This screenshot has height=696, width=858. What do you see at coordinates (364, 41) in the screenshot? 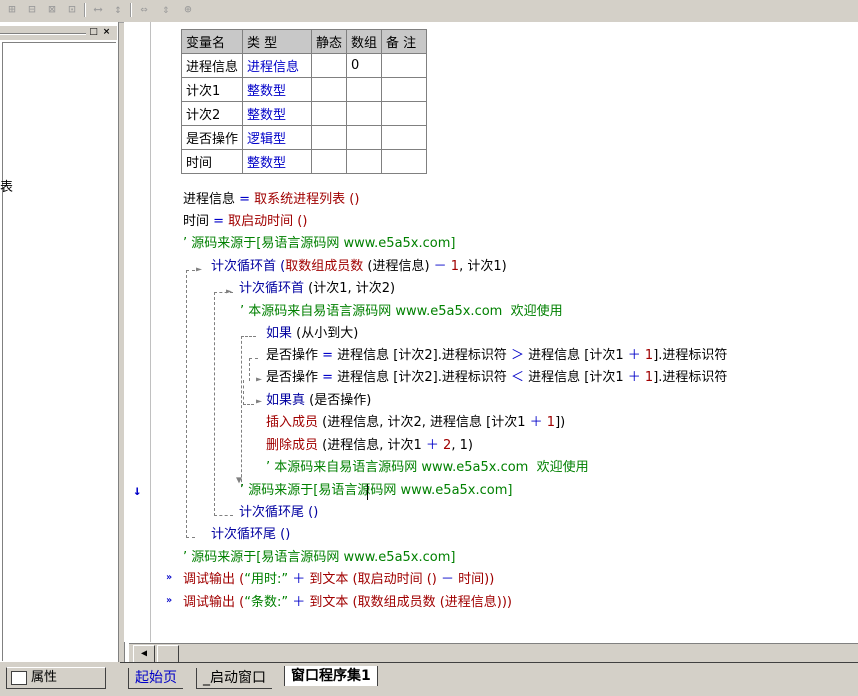
I see `header-cell: 数组` at bounding box center [364, 41].